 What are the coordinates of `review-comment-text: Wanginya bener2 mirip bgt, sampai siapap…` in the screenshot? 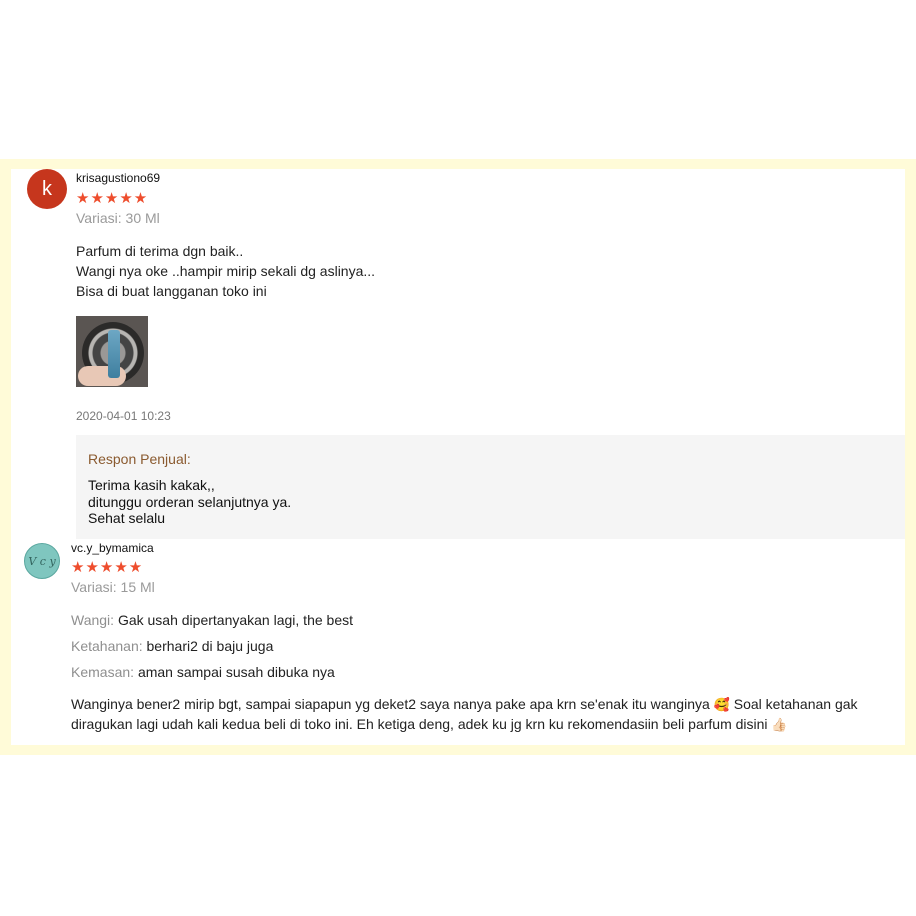 It's located at (390, 704).